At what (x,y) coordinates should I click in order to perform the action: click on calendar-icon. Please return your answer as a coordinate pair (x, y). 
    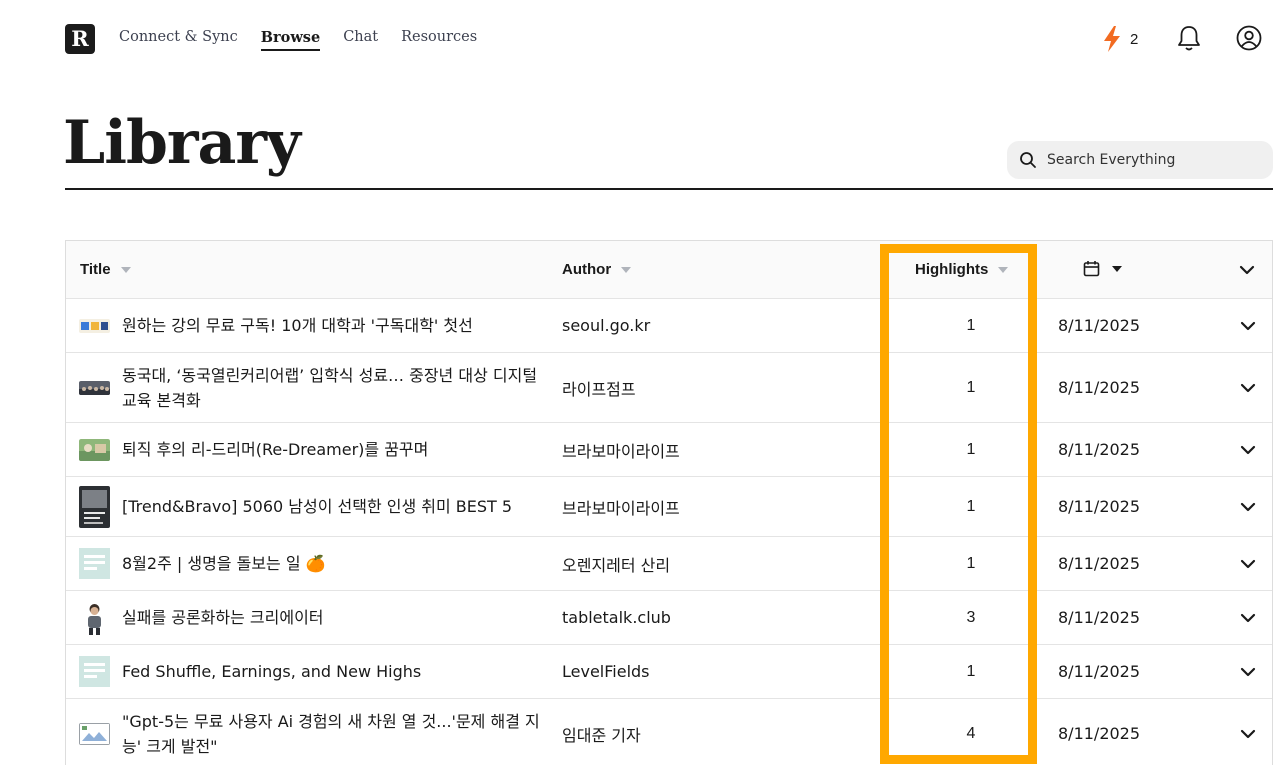
    Looking at the image, I should click on (1091, 269).